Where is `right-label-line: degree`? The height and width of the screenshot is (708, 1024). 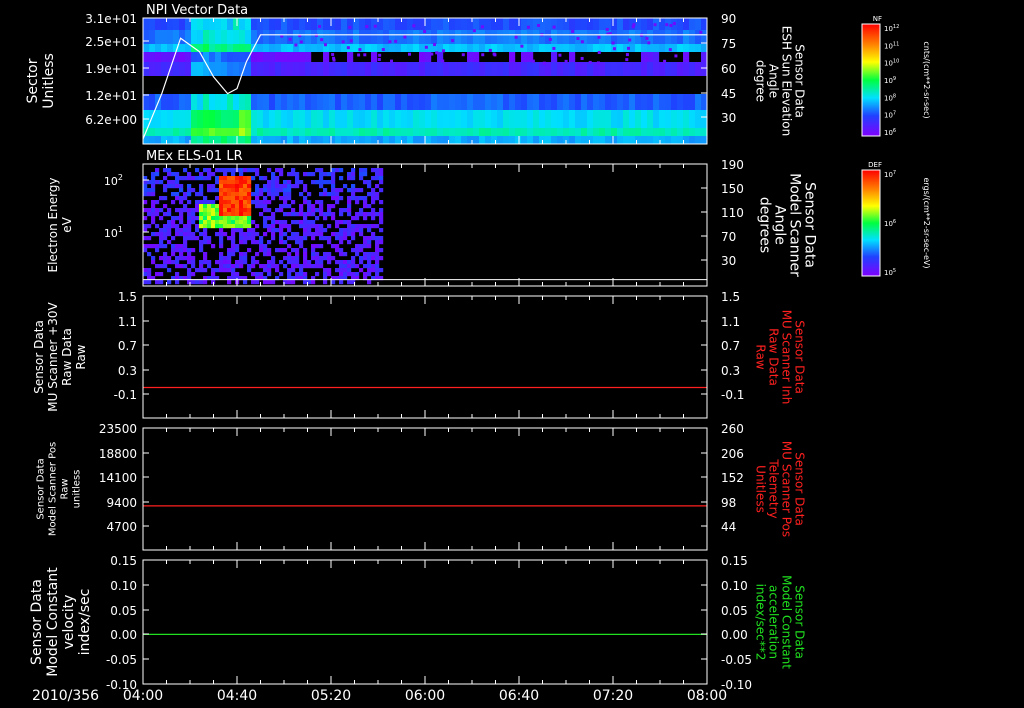
right-label-line: degree is located at coordinates (760, 81).